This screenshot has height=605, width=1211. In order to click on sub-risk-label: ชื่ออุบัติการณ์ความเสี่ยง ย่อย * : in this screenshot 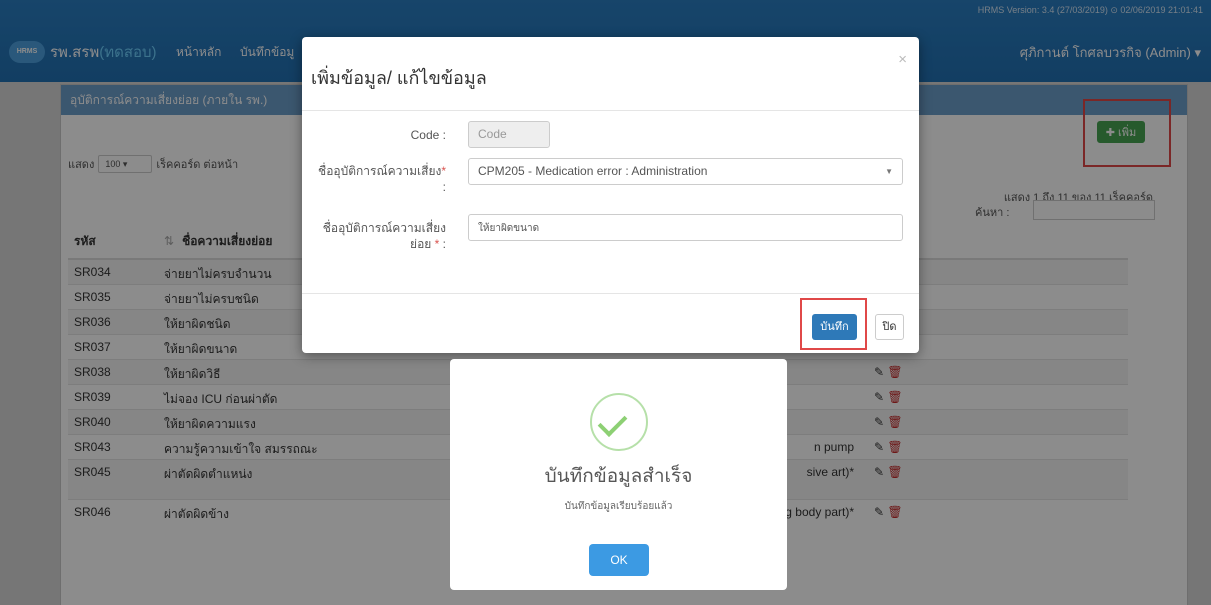, I will do `click(384, 236)`.